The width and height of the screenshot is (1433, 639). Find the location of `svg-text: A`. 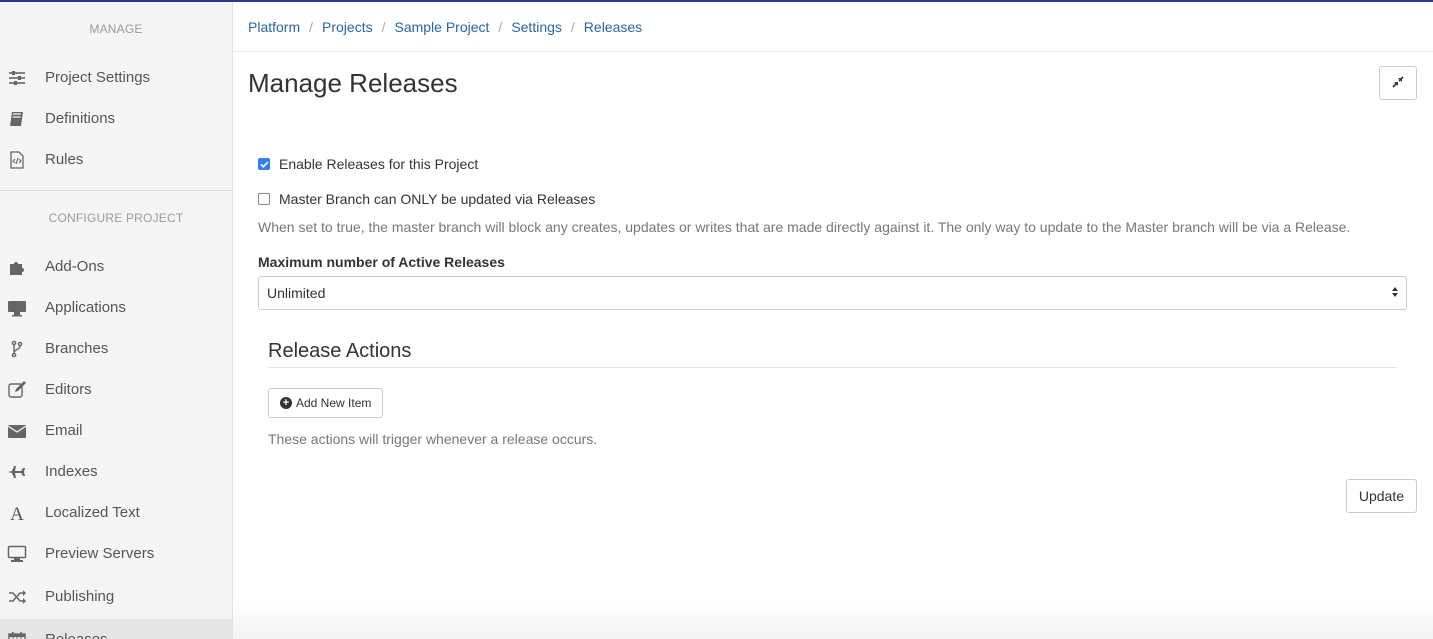

svg-text: A is located at coordinates (17, 513).